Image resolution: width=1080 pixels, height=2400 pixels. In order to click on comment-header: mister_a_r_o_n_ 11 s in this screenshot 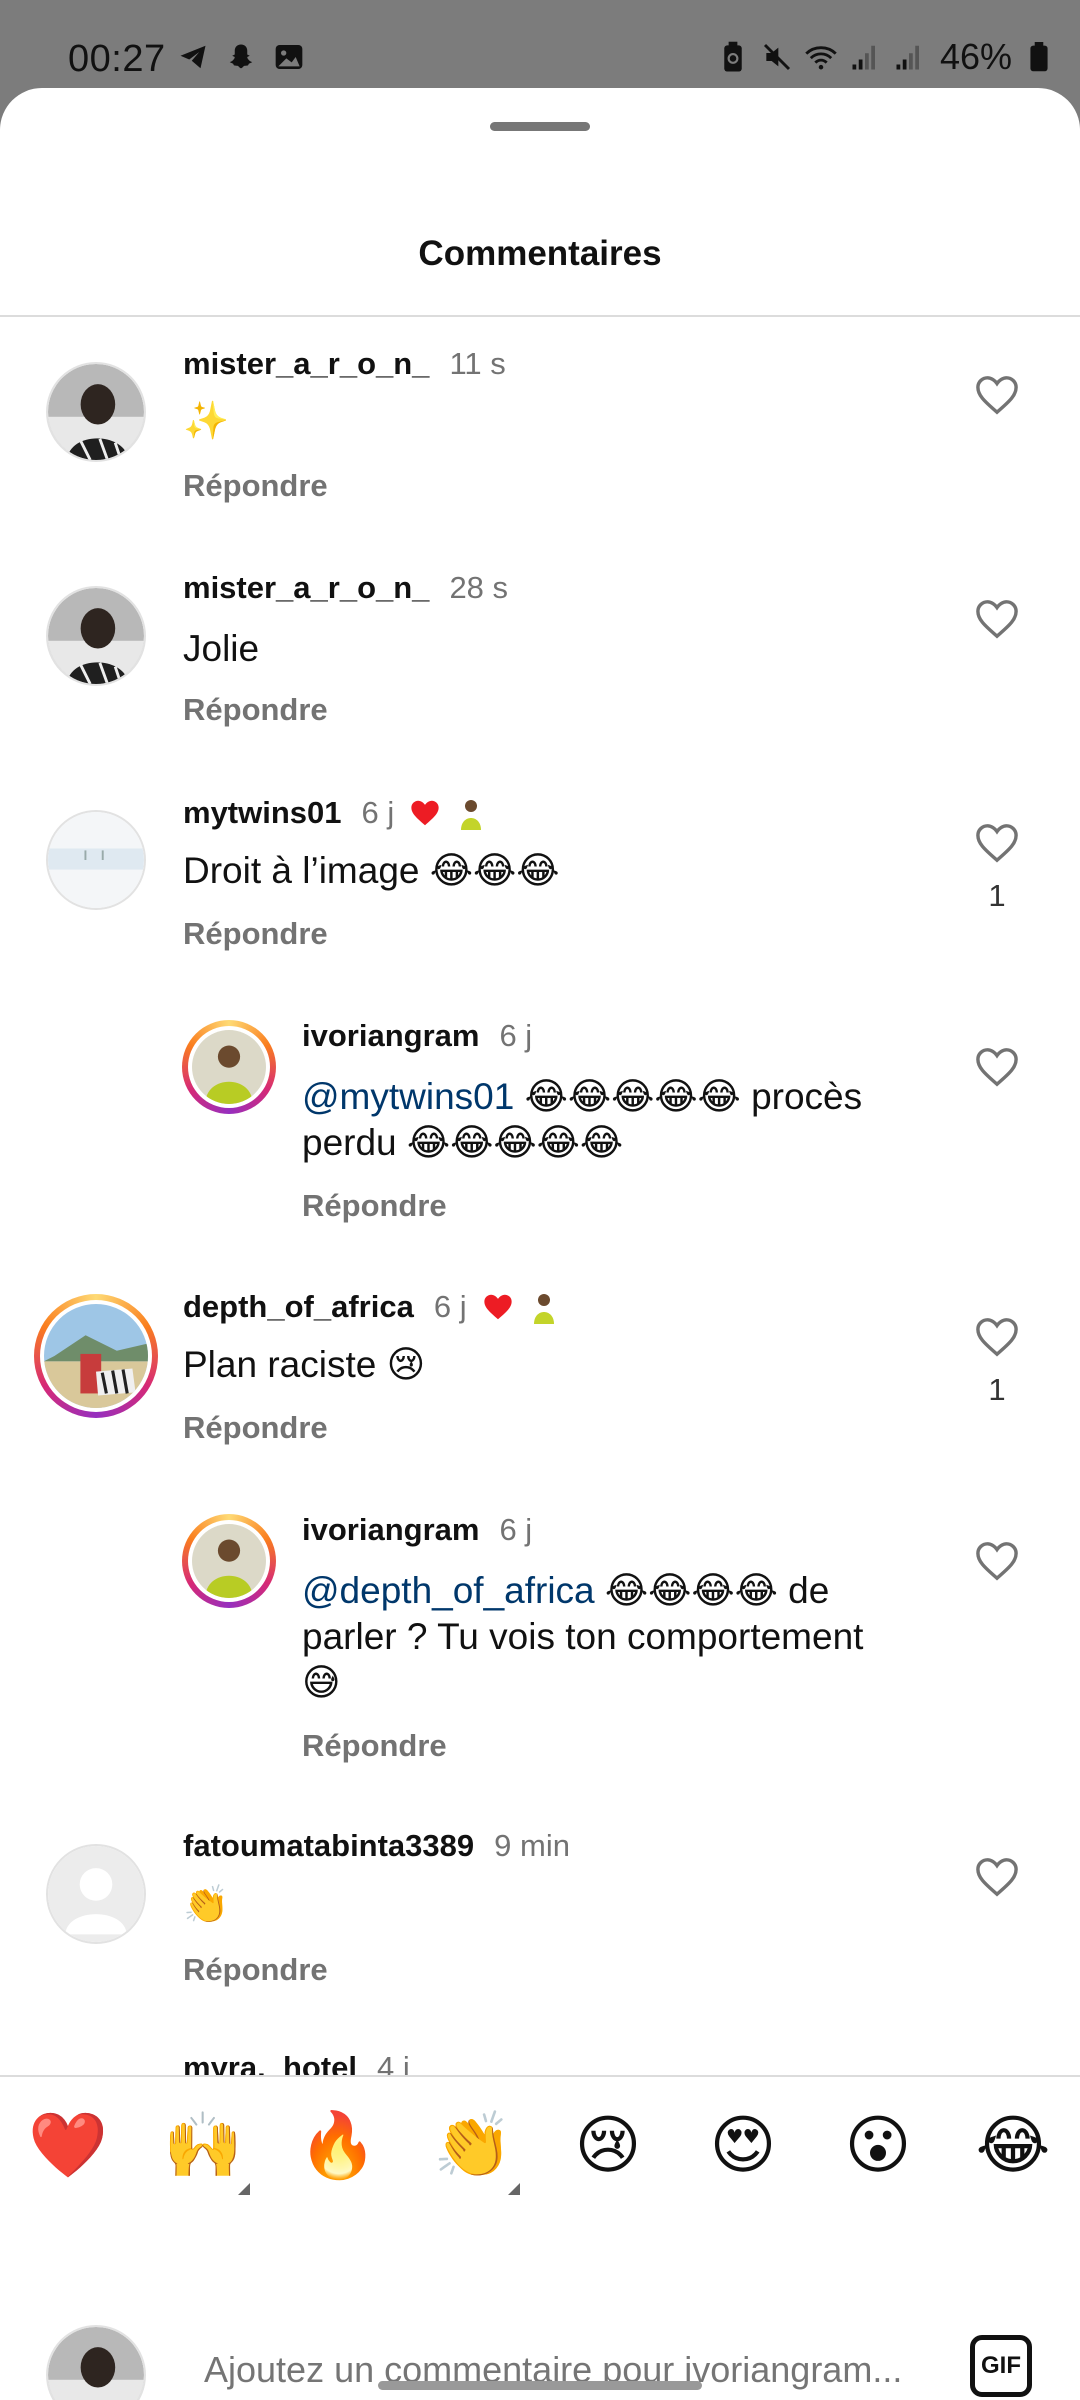, I will do `click(344, 364)`.